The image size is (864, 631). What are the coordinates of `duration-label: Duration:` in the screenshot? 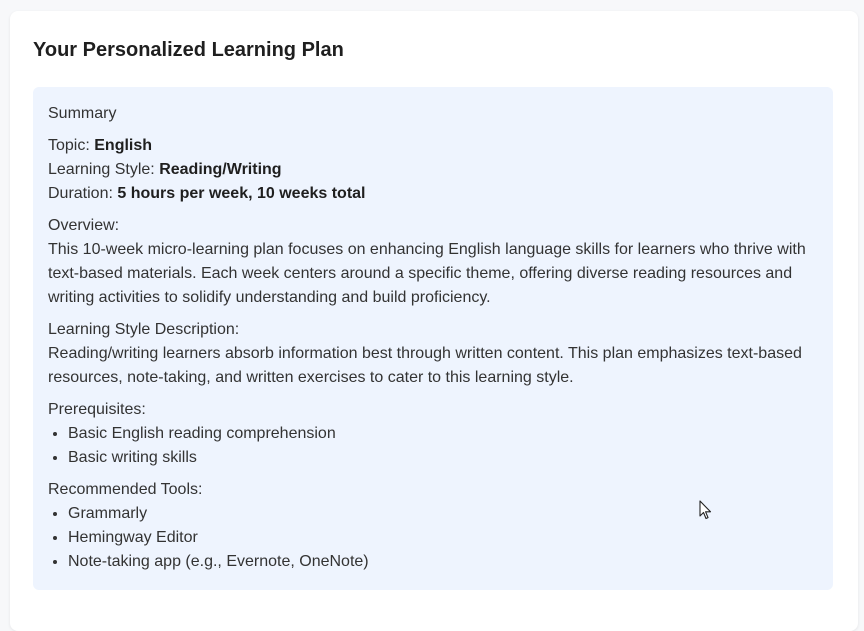 It's located at (83, 193).